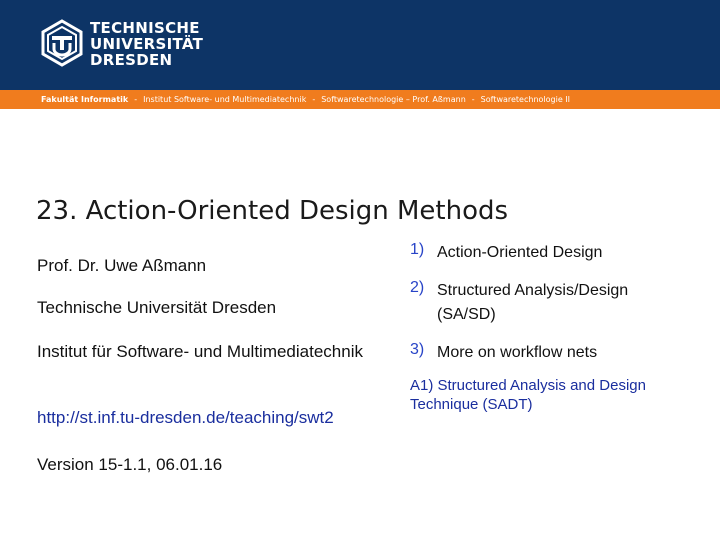  What do you see at coordinates (393, 99) in the screenshot?
I see `breadcrumb-item-chair: Softwaretechnologie – Prof. Aßmann` at bounding box center [393, 99].